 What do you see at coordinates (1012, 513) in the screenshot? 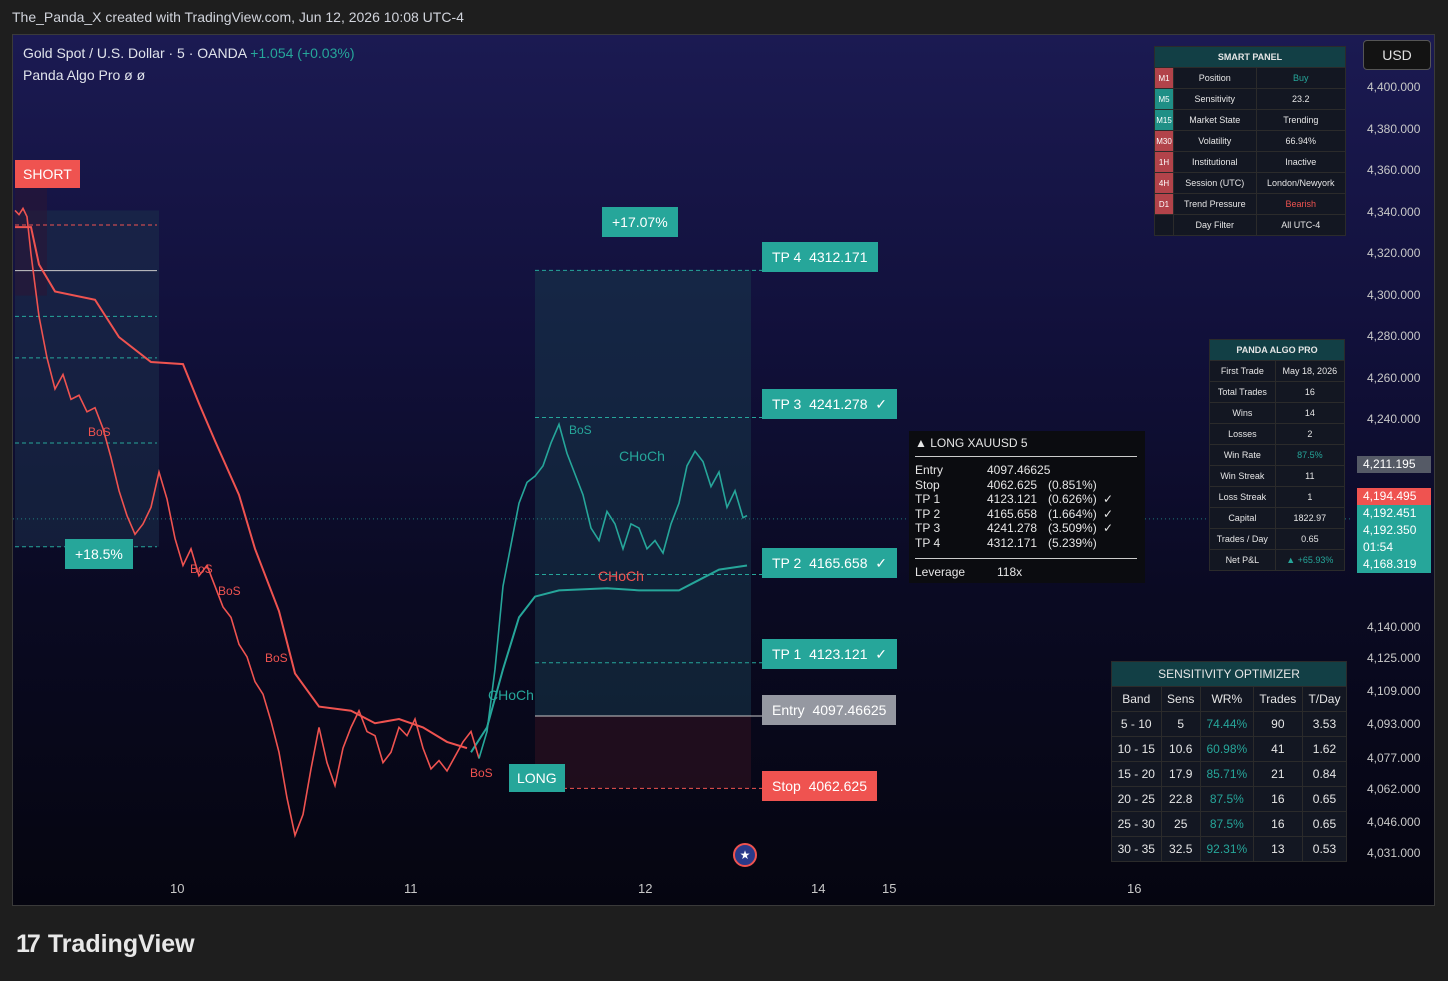
I see `trade-value: 4165.658` at bounding box center [1012, 513].